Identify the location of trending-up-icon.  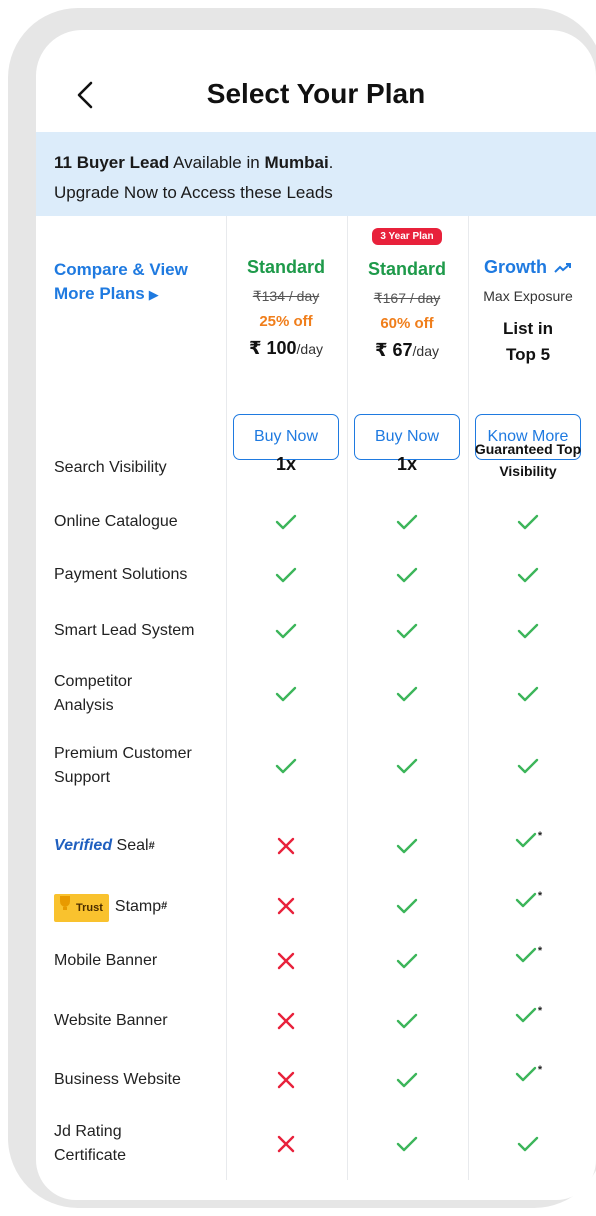
(562, 268).